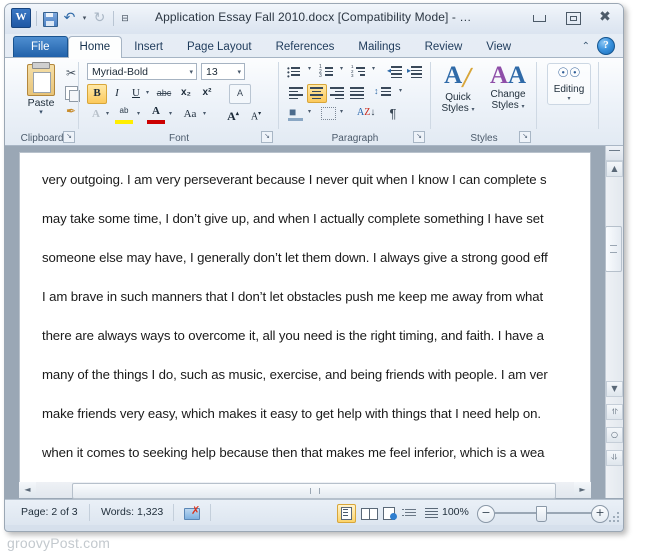 This screenshot has width=650, height=554. What do you see at coordinates (223, 71) in the screenshot?
I see `font-size-input: 13 ▾` at bounding box center [223, 71].